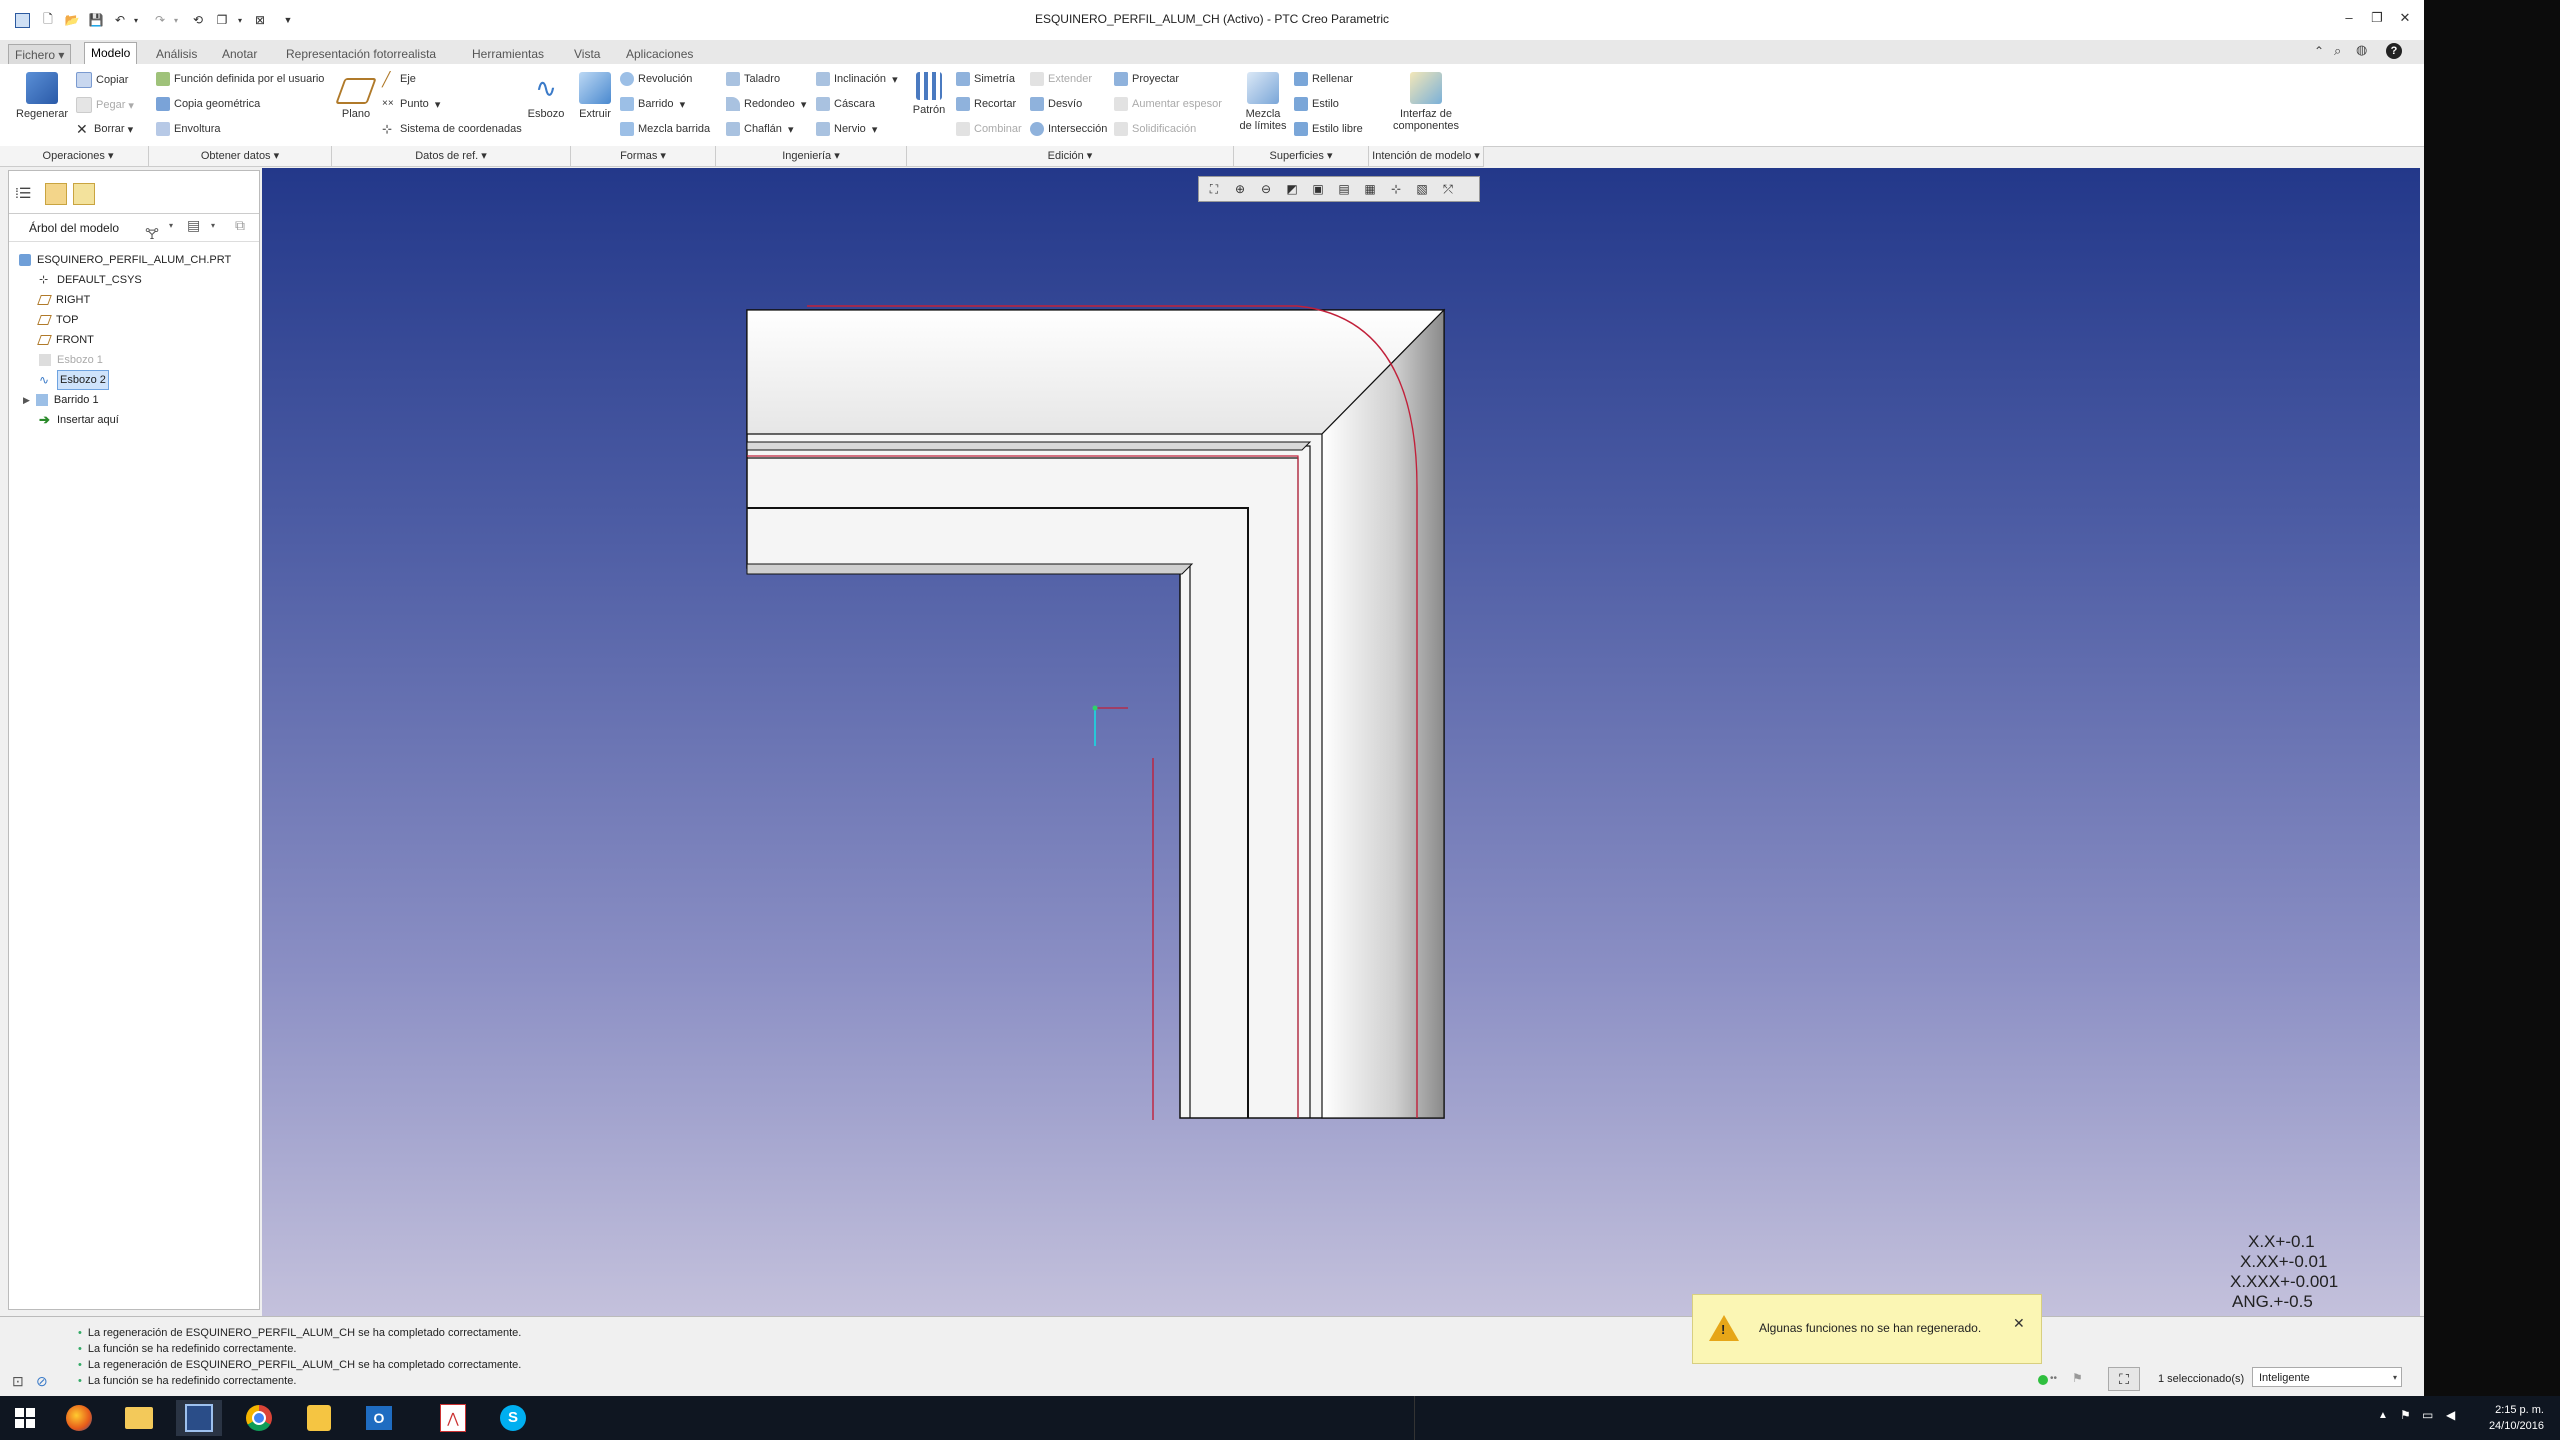 Image resolution: width=2560 pixels, height=1440 pixels. I want to click on close-icon: ✕, so click(2019, 1323).